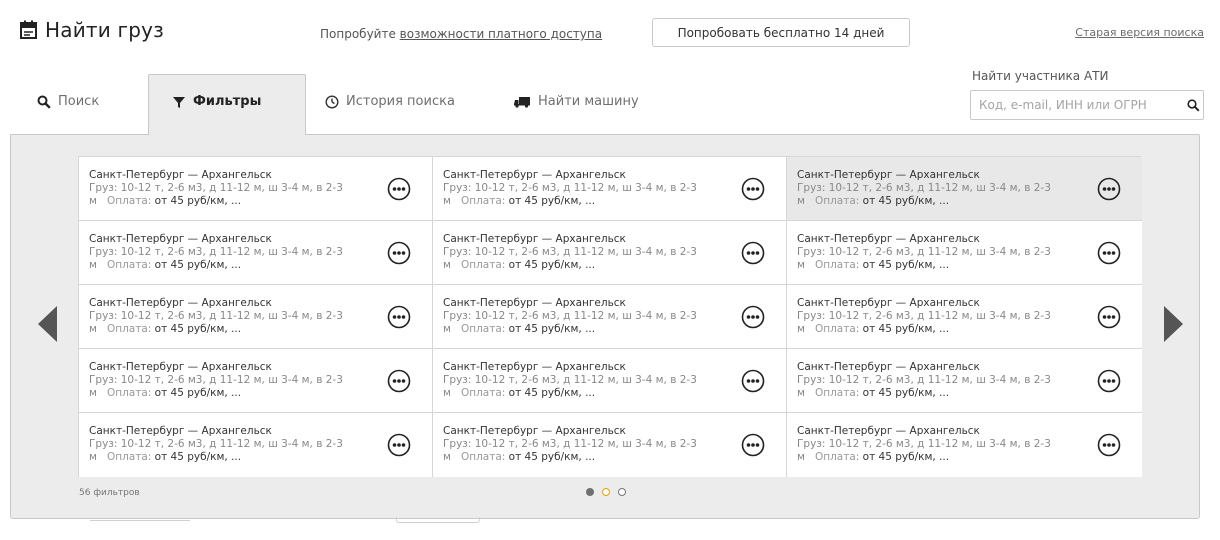  What do you see at coordinates (522, 102) in the screenshot?
I see `truck-icon` at bounding box center [522, 102].